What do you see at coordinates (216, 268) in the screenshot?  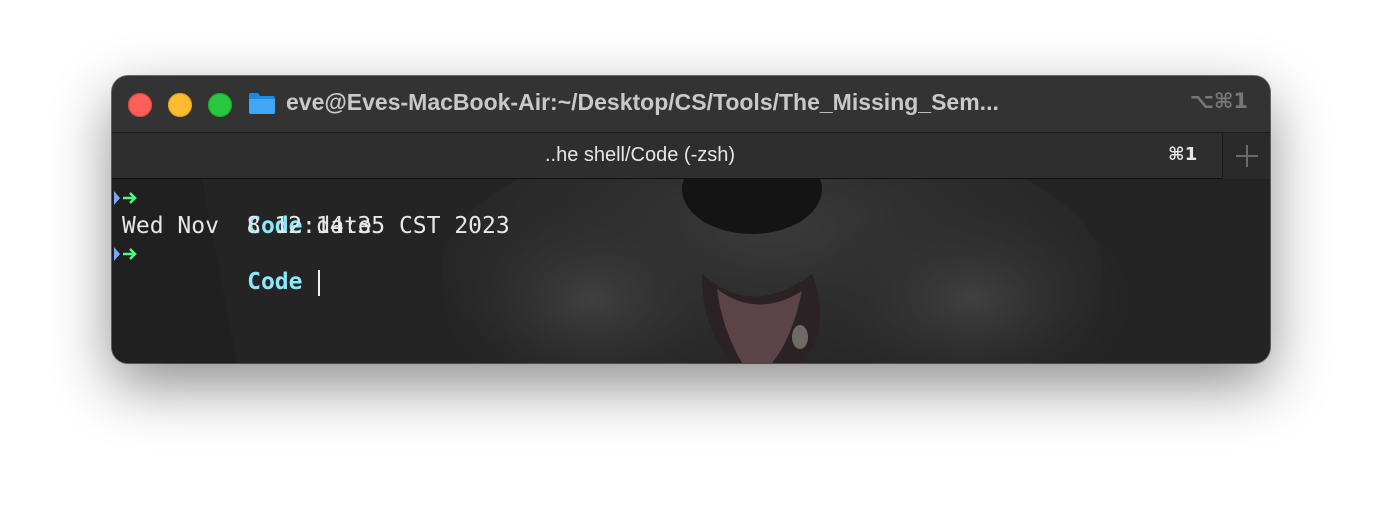 I see `terminal-line-prompt-current: Code` at bounding box center [216, 268].